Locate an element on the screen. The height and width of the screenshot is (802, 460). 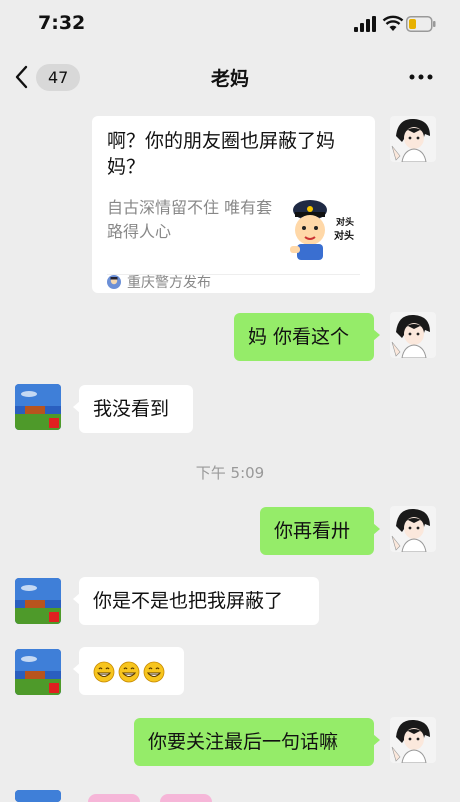
card-description: 自古深情留不住 唯有套路得人心 is located at coordinates (190, 219).